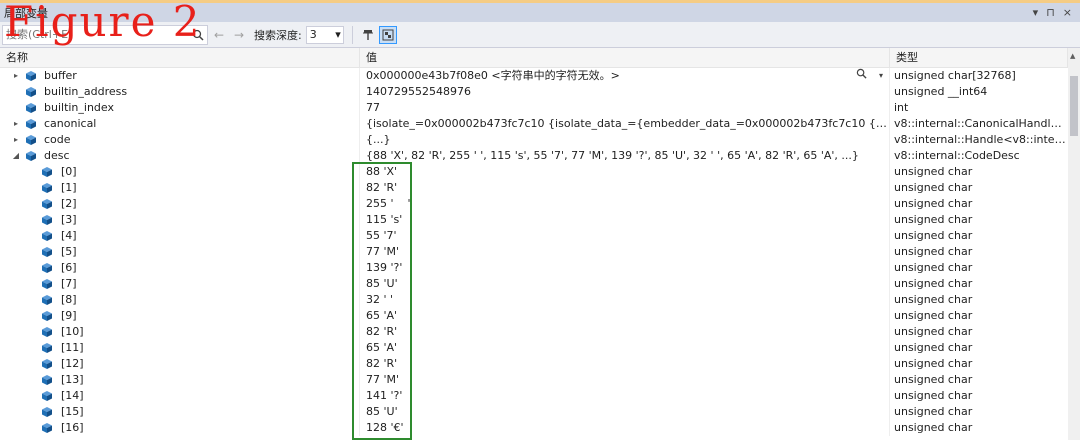  Describe the element at coordinates (69, 251) in the screenshot. I see `element-index: [5]` at that location.